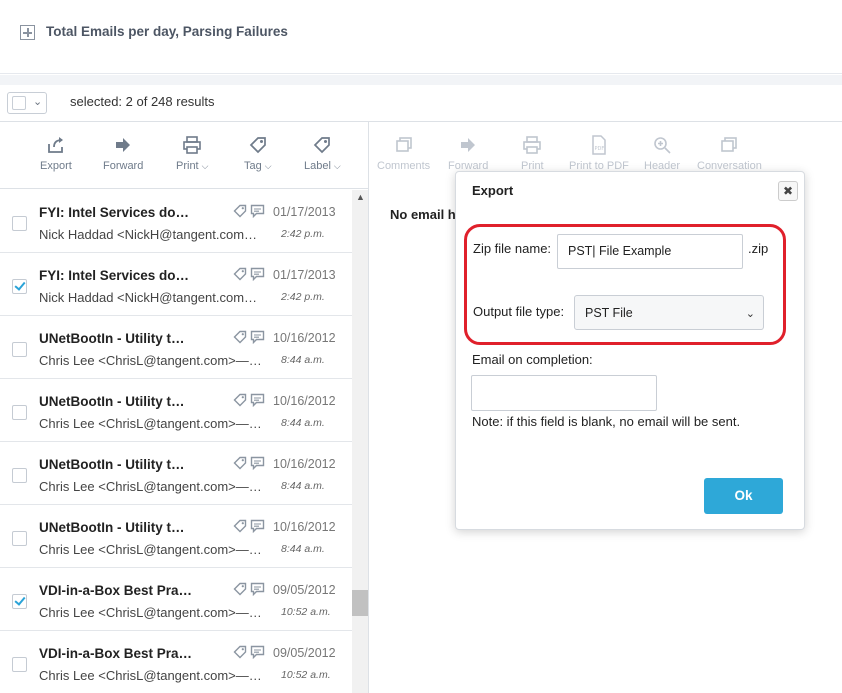 Image resolution: width=842 pixels, height=693 pixels. Describe the element at coordinates (532, 359) in the screenshot. I see `email-on-completion-label: Email on completion:` at that location.